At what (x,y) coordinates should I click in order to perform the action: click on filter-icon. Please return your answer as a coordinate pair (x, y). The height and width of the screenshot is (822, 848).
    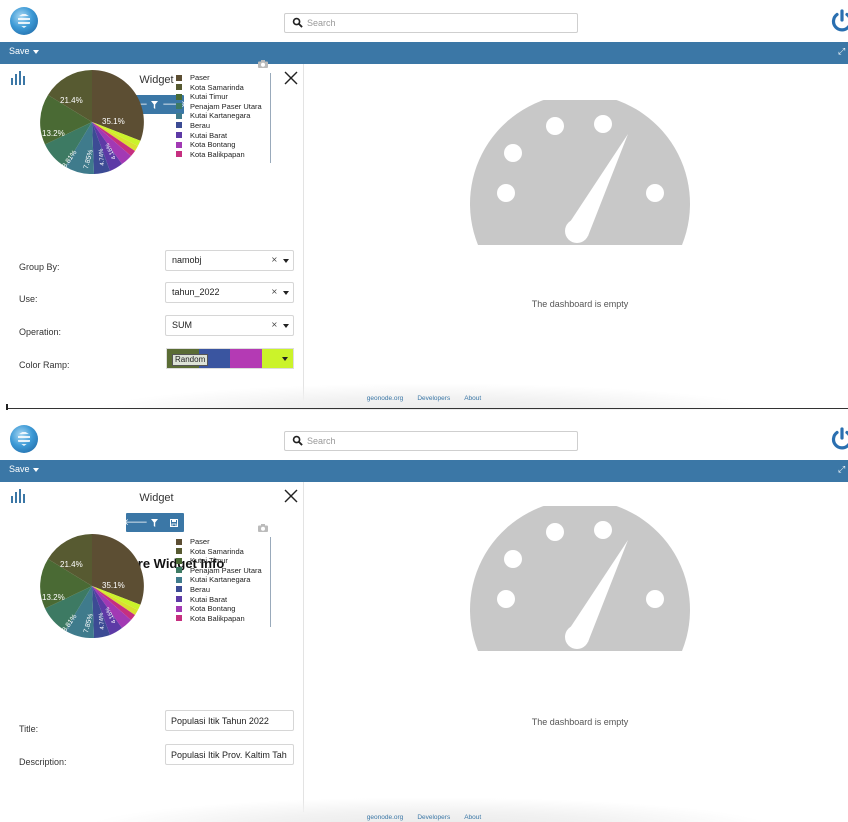
    Looking at the image, I should click on (155, 104).